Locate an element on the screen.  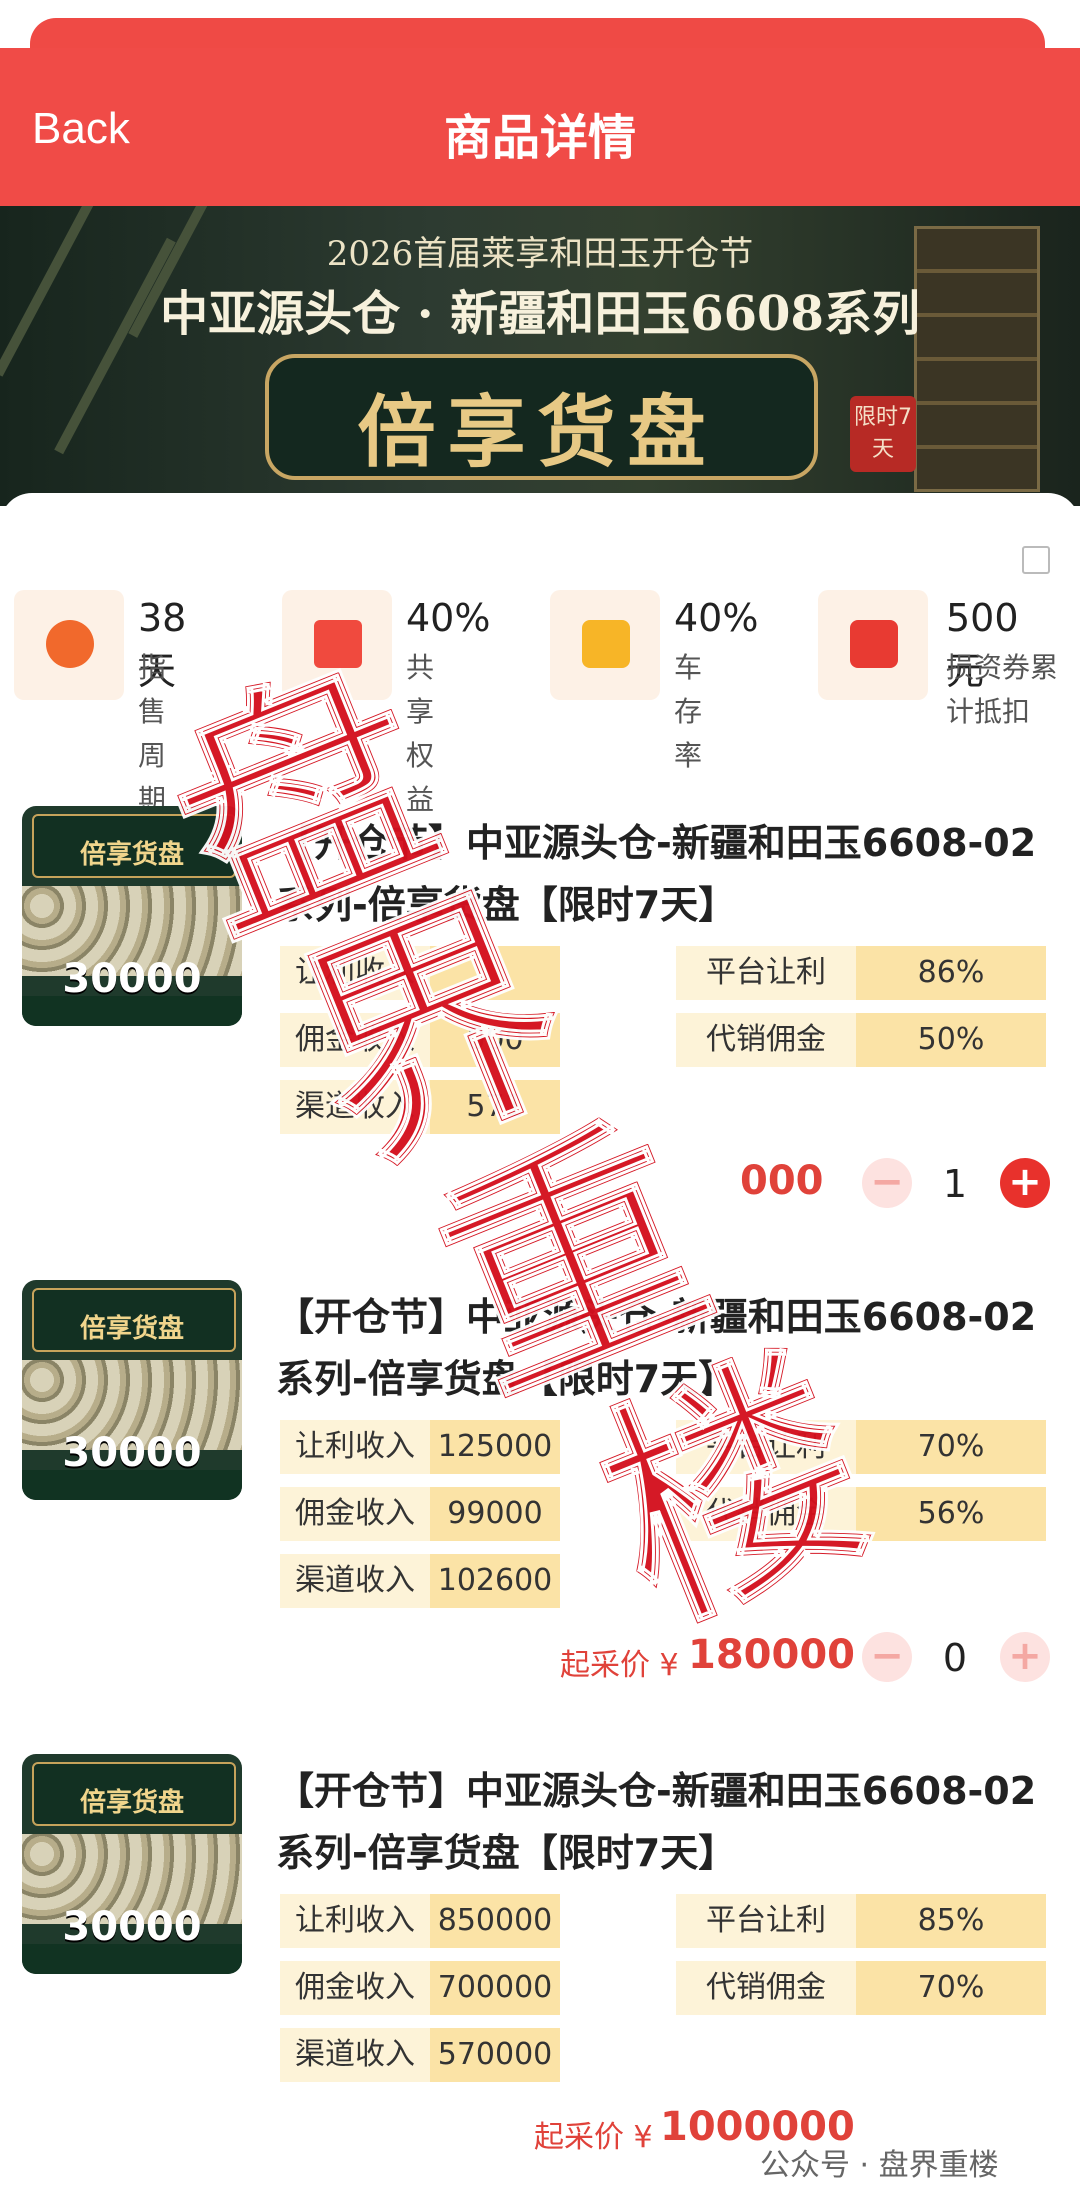
income-value: 99000 is located at coordinates (495, 1514).